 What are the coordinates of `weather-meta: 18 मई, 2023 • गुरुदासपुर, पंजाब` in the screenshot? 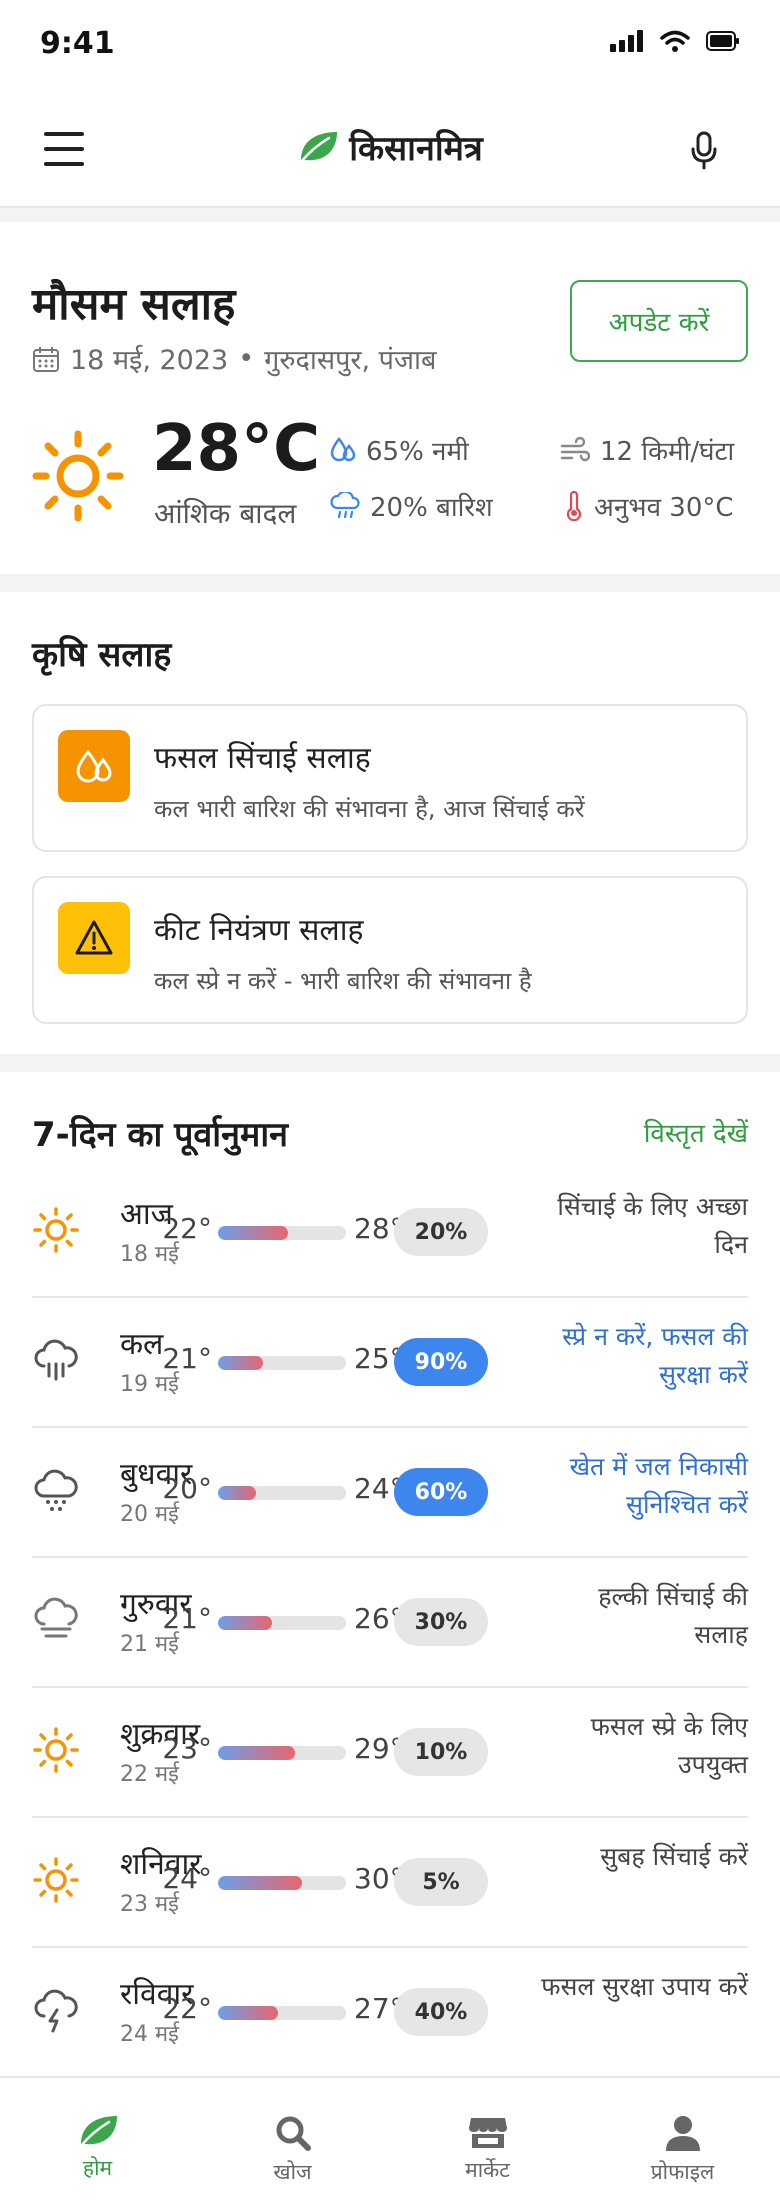 It's located at (234, 358).